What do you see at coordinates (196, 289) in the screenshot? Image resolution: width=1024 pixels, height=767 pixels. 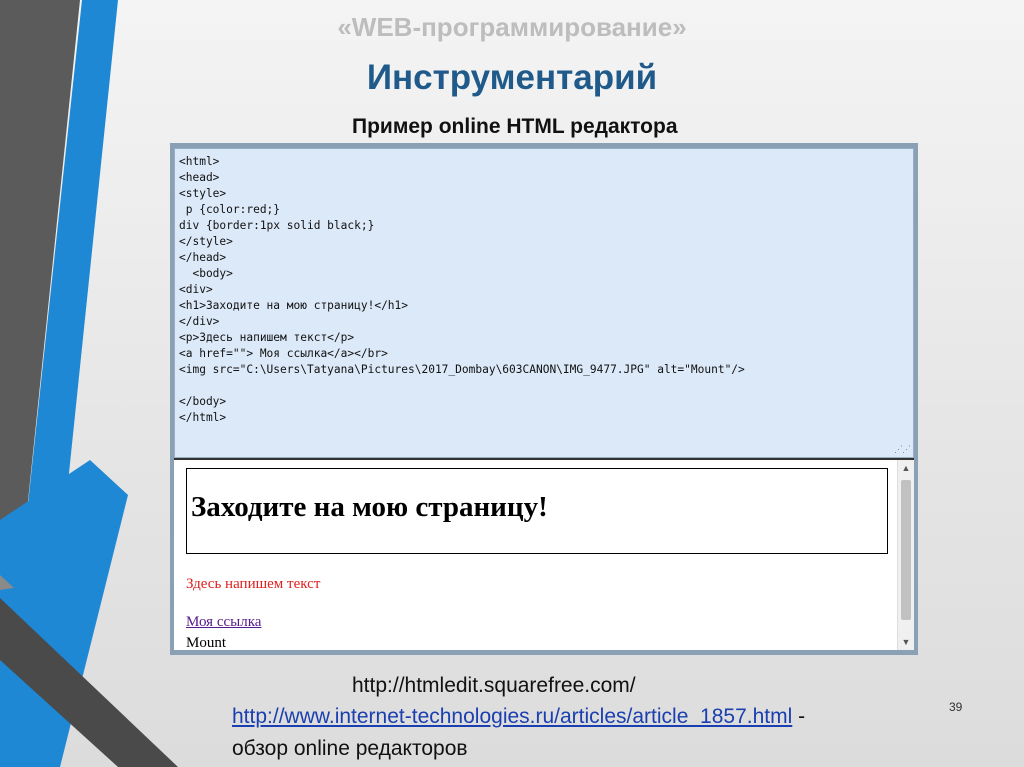 I see `code-line: <div>` at bounding box center [196, 289].